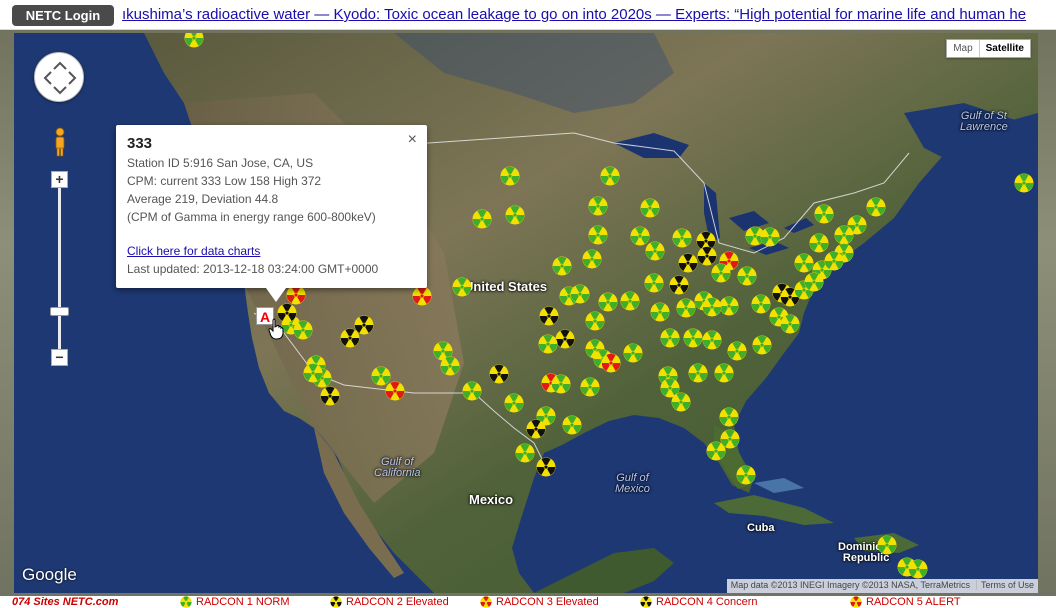  I want to click on pan-arrows-icon, so click(60, 78).